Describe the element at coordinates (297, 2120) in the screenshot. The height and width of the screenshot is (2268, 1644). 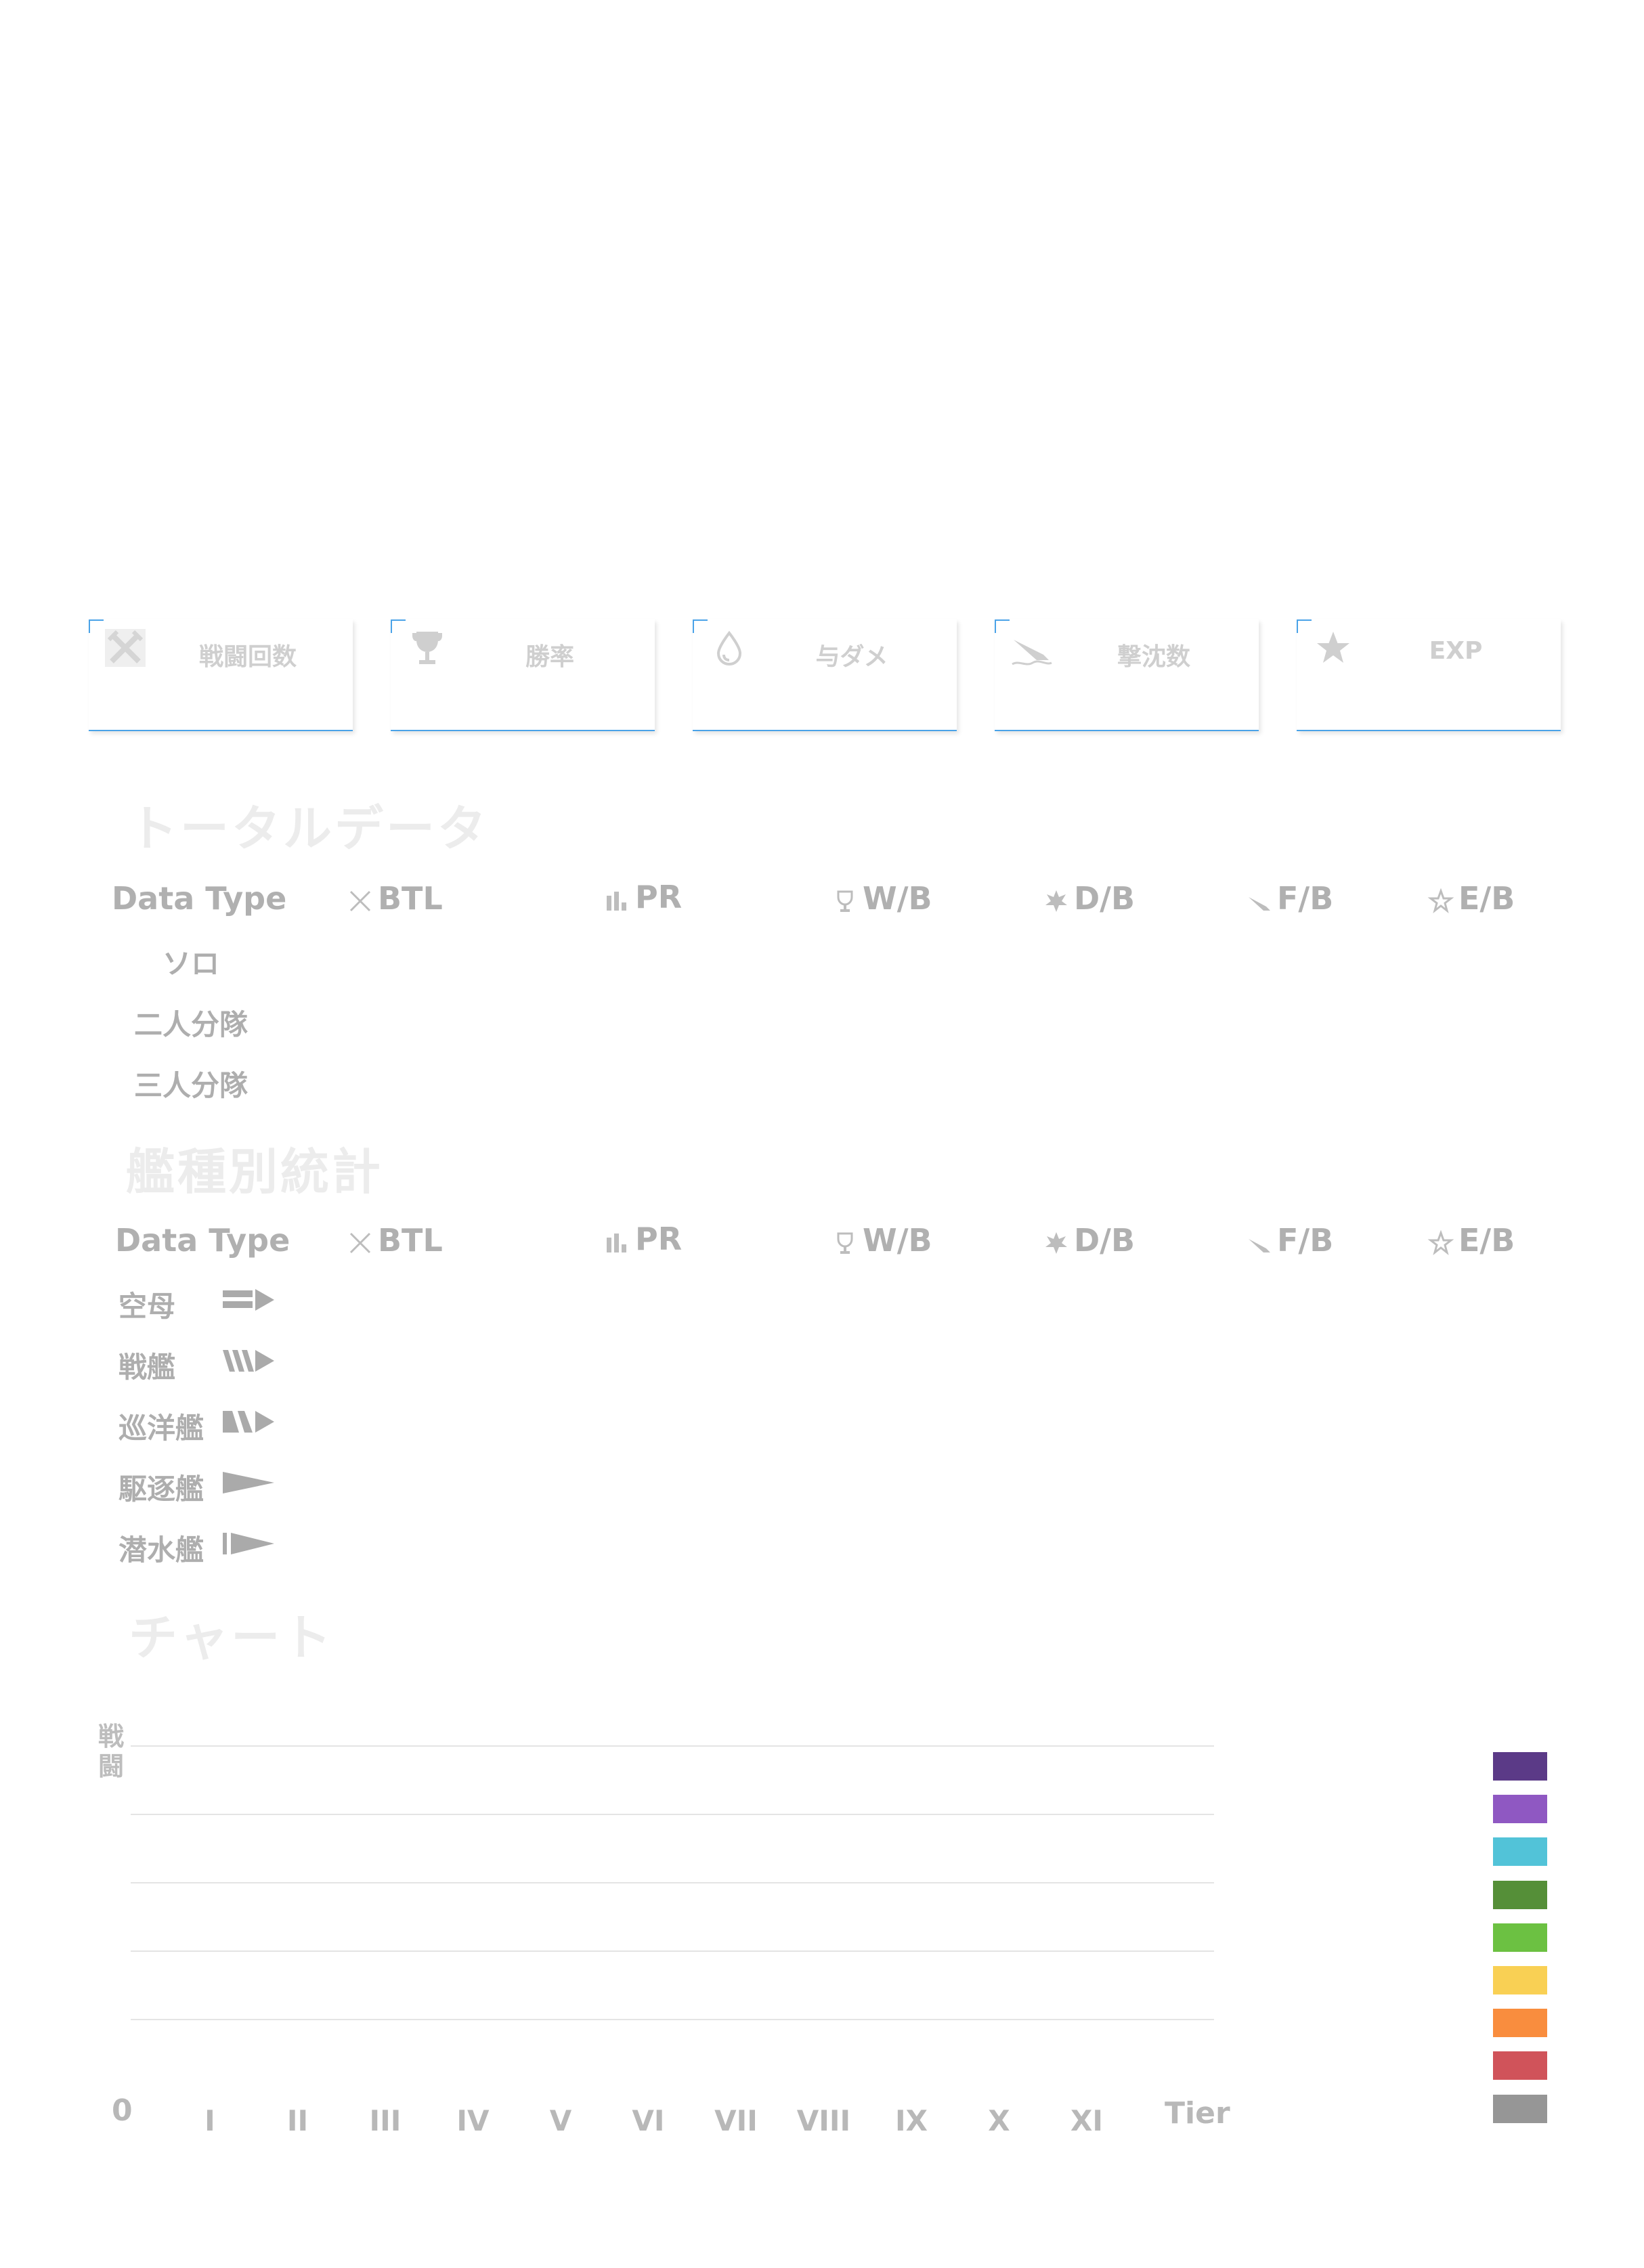
I see `chart-x-tick: II` at that location.